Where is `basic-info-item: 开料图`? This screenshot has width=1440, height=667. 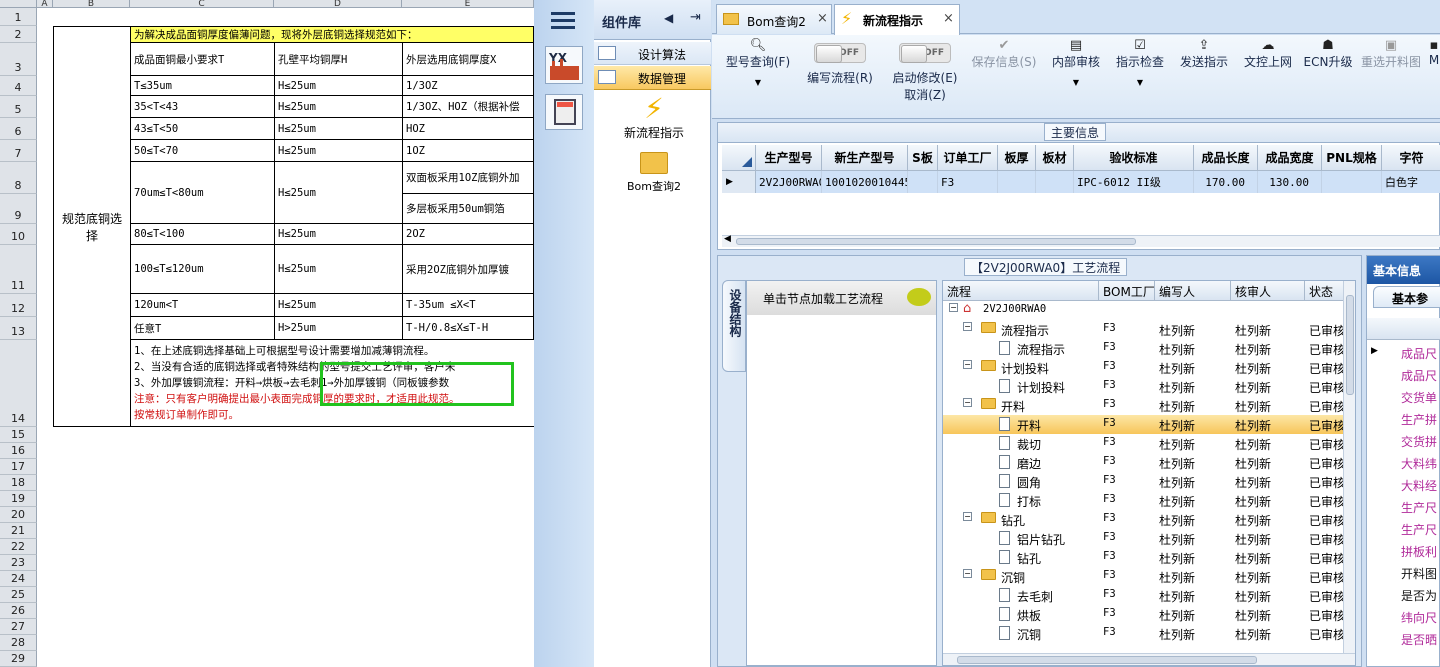 basic-info-item: 开料图 is located at coordinates (1419, 575).